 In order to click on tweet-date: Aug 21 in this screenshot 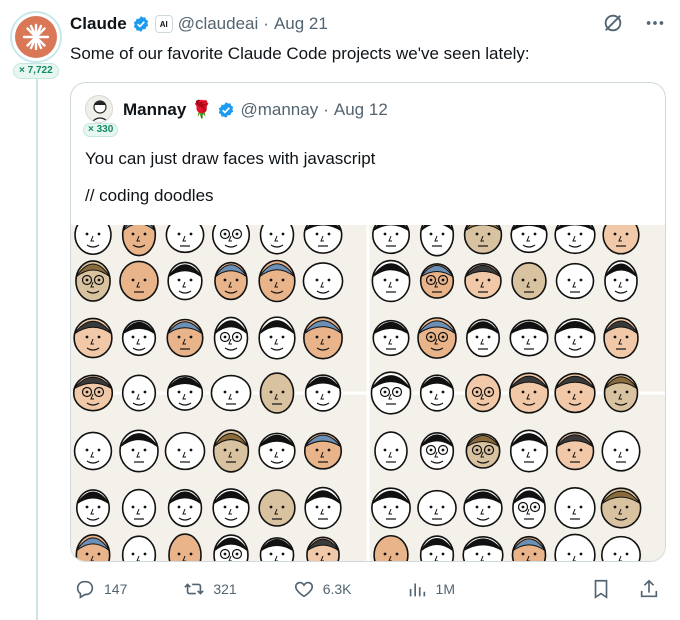, I will do `click(301, 24)`.